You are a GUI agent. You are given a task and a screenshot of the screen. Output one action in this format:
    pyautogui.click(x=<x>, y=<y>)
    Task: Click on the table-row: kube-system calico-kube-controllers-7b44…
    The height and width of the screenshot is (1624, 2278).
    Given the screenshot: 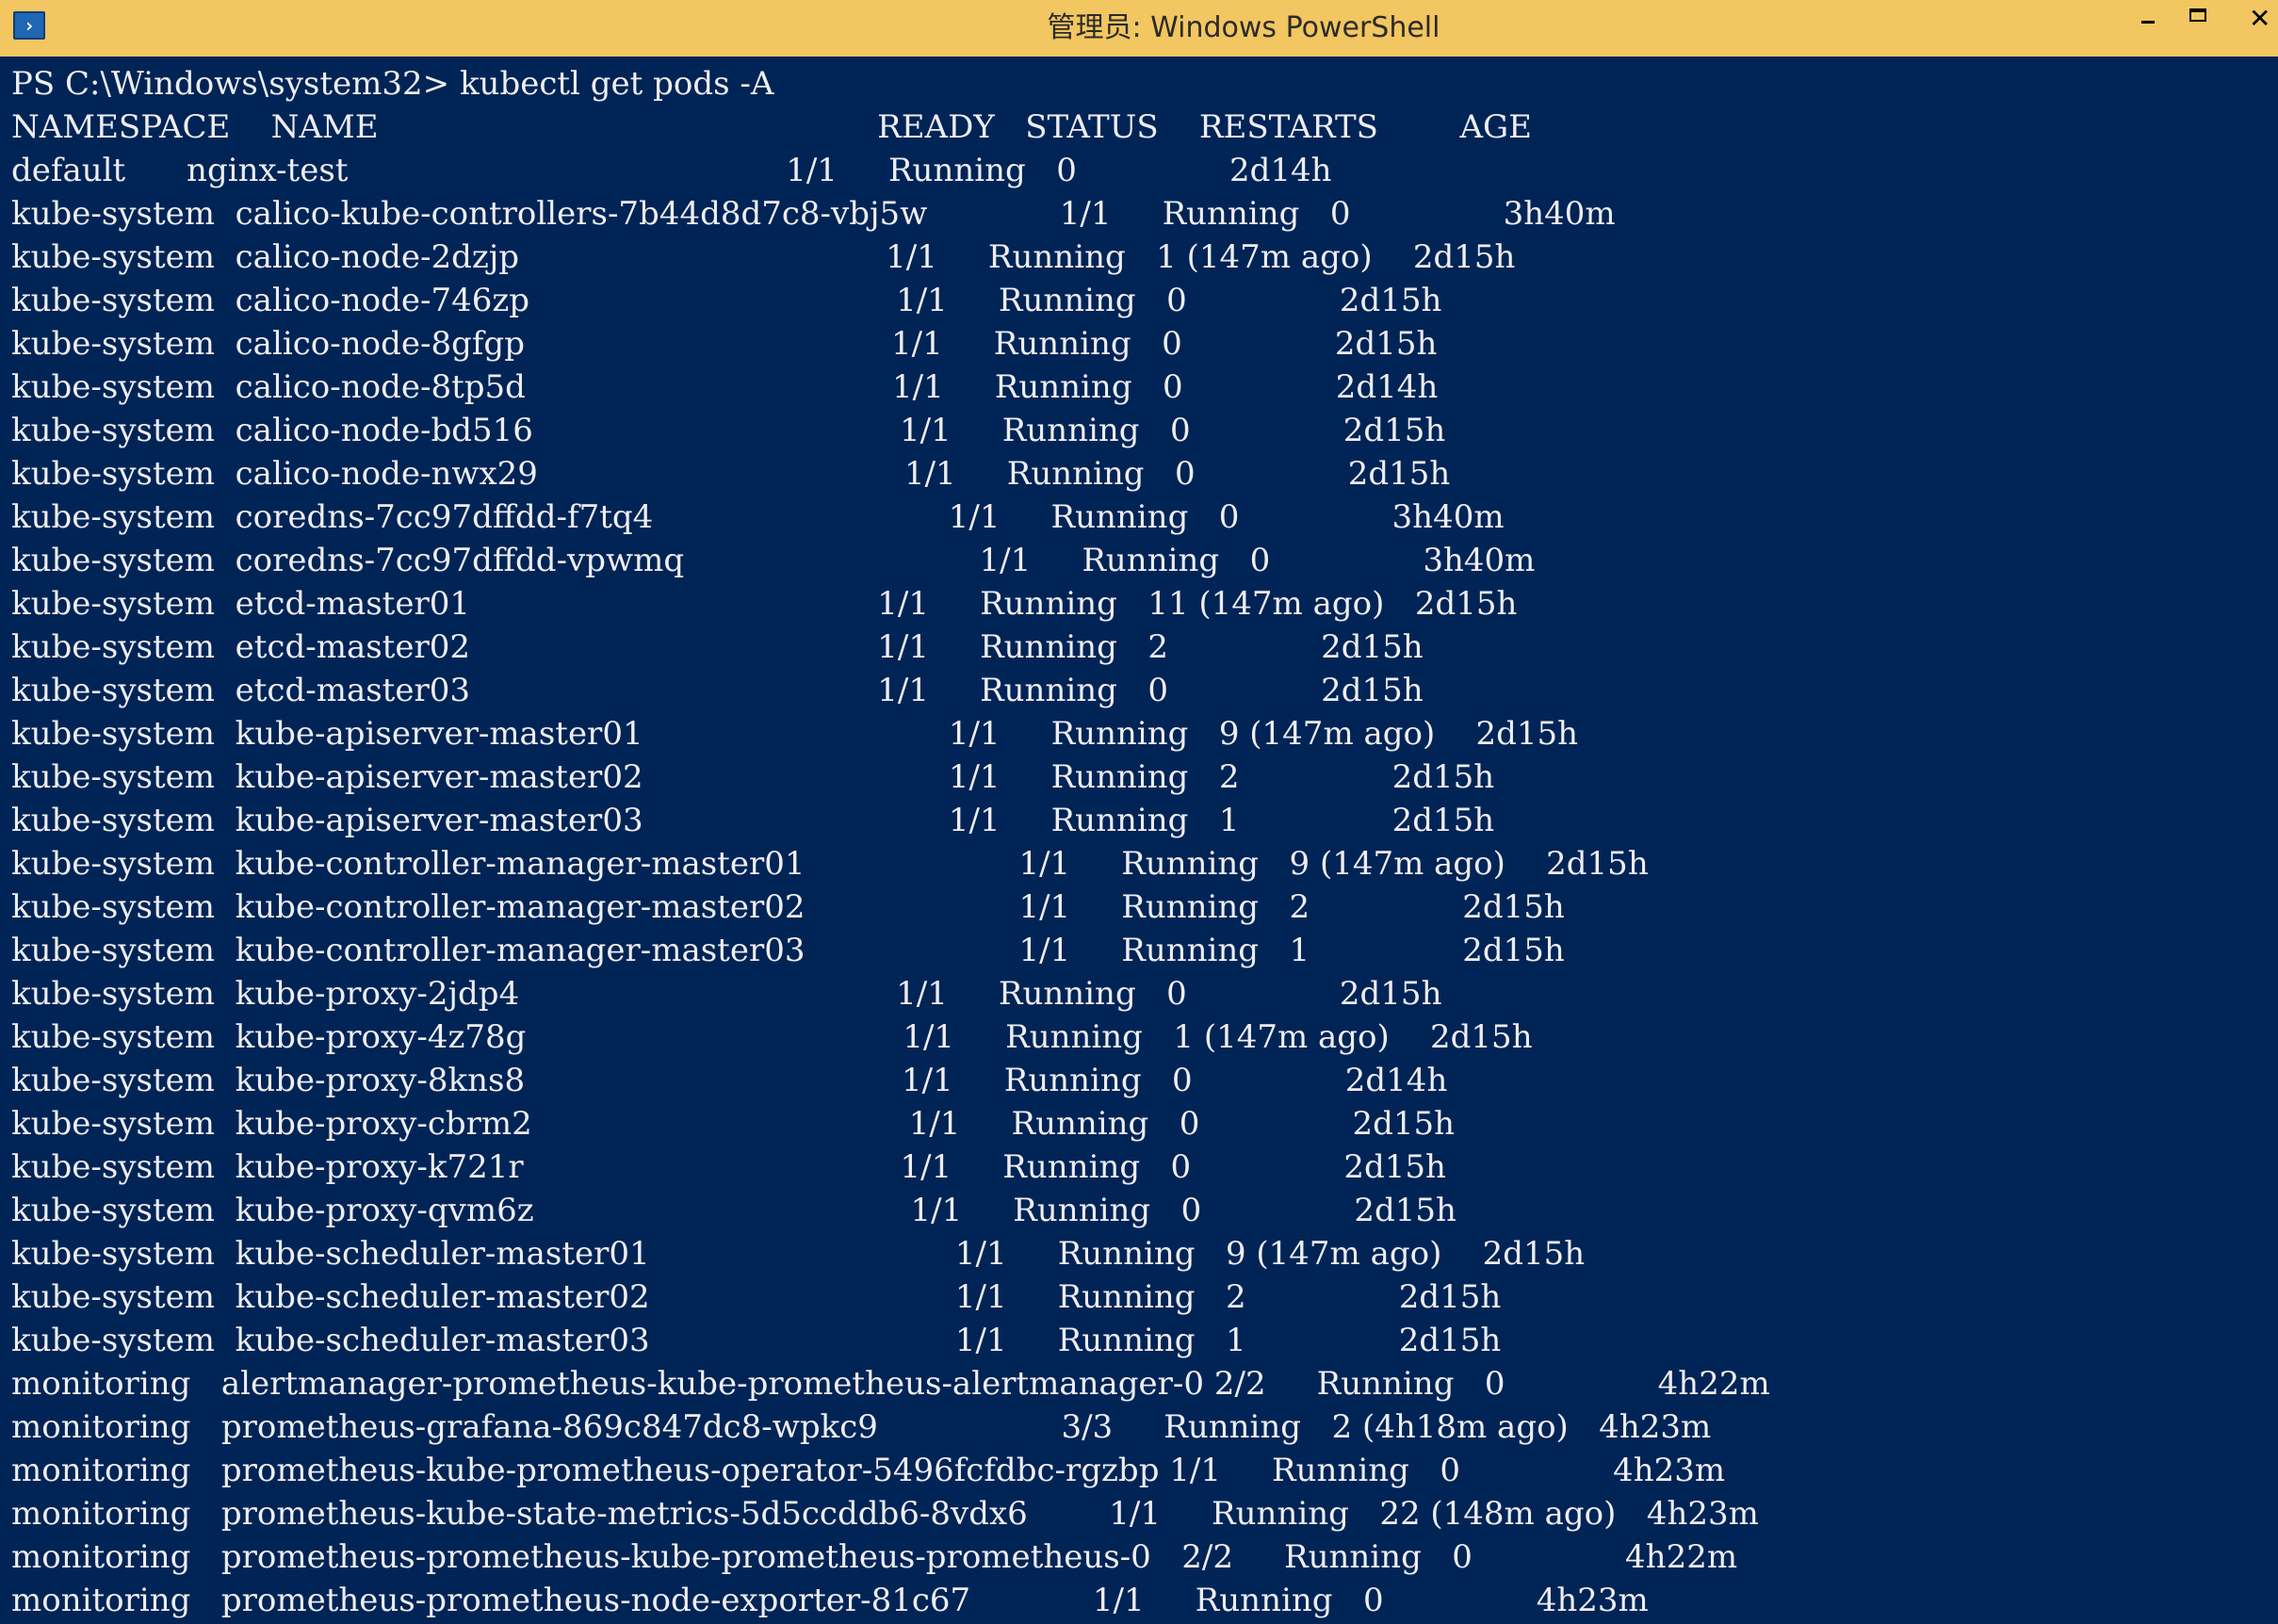 What is the action you would take?
    pyautogui.click(x=891, y=214)
    